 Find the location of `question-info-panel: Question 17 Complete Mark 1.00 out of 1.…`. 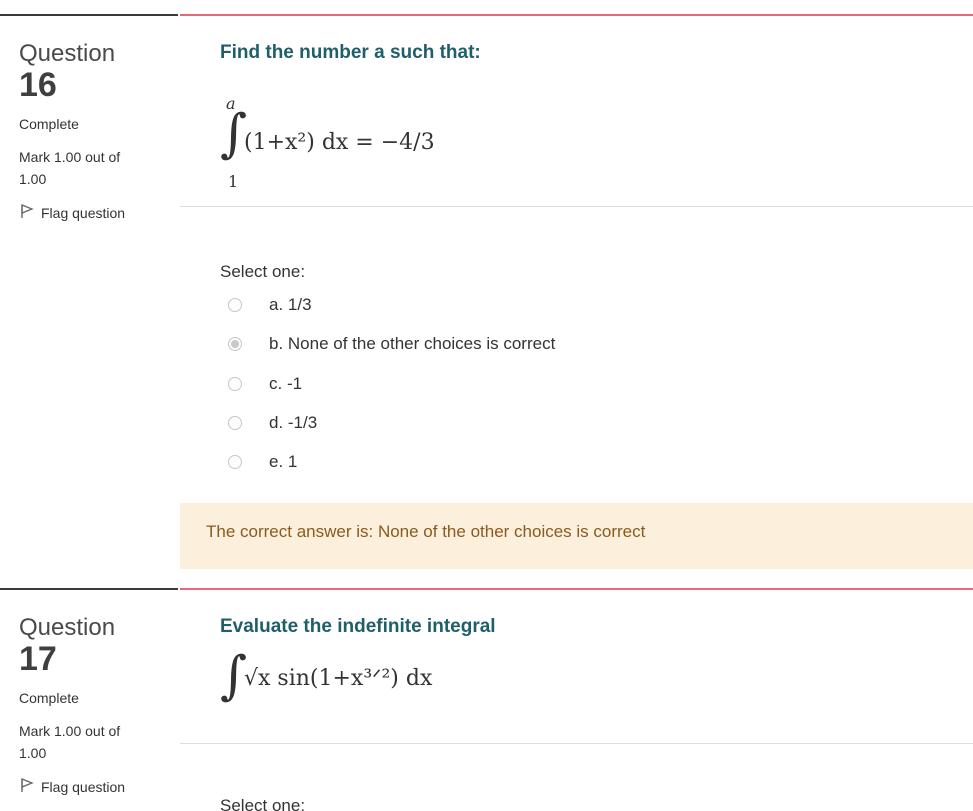

question-info-panel: Question 17 Complete Mark 1.00 out of 1.… is located at coordinates (89, 699).